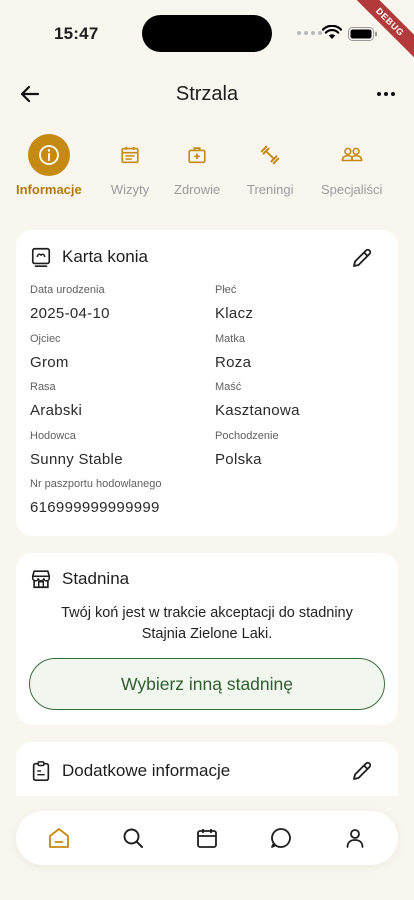 This screenshot has width=414, height=900. What do you see at coordinates (309, 33) in the screenshot?
I see `signal-icon` at bounding box center [309, 33].